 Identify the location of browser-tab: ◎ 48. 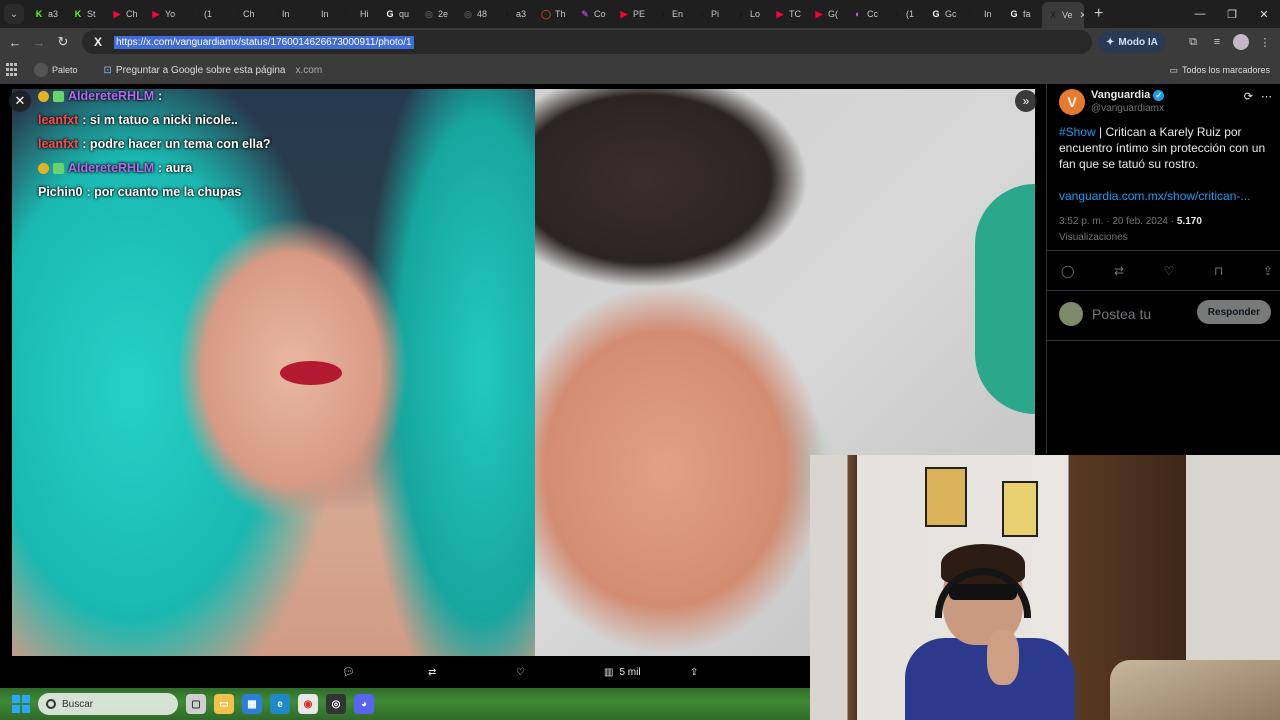
(476, 14).